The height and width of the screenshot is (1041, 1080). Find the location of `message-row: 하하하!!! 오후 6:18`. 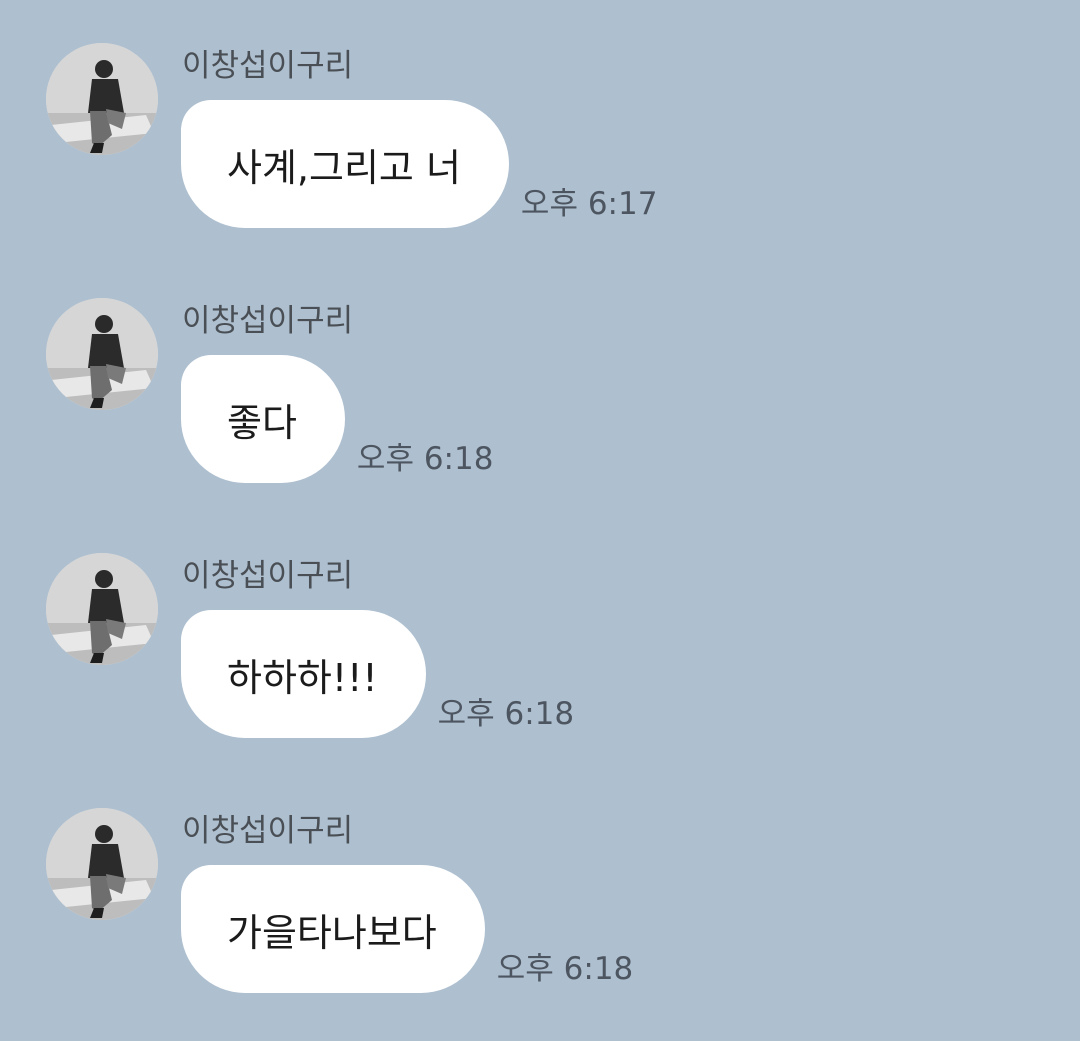

message-row: 하하하!!! 오후 6:18 is located at coordinates (377, 674).